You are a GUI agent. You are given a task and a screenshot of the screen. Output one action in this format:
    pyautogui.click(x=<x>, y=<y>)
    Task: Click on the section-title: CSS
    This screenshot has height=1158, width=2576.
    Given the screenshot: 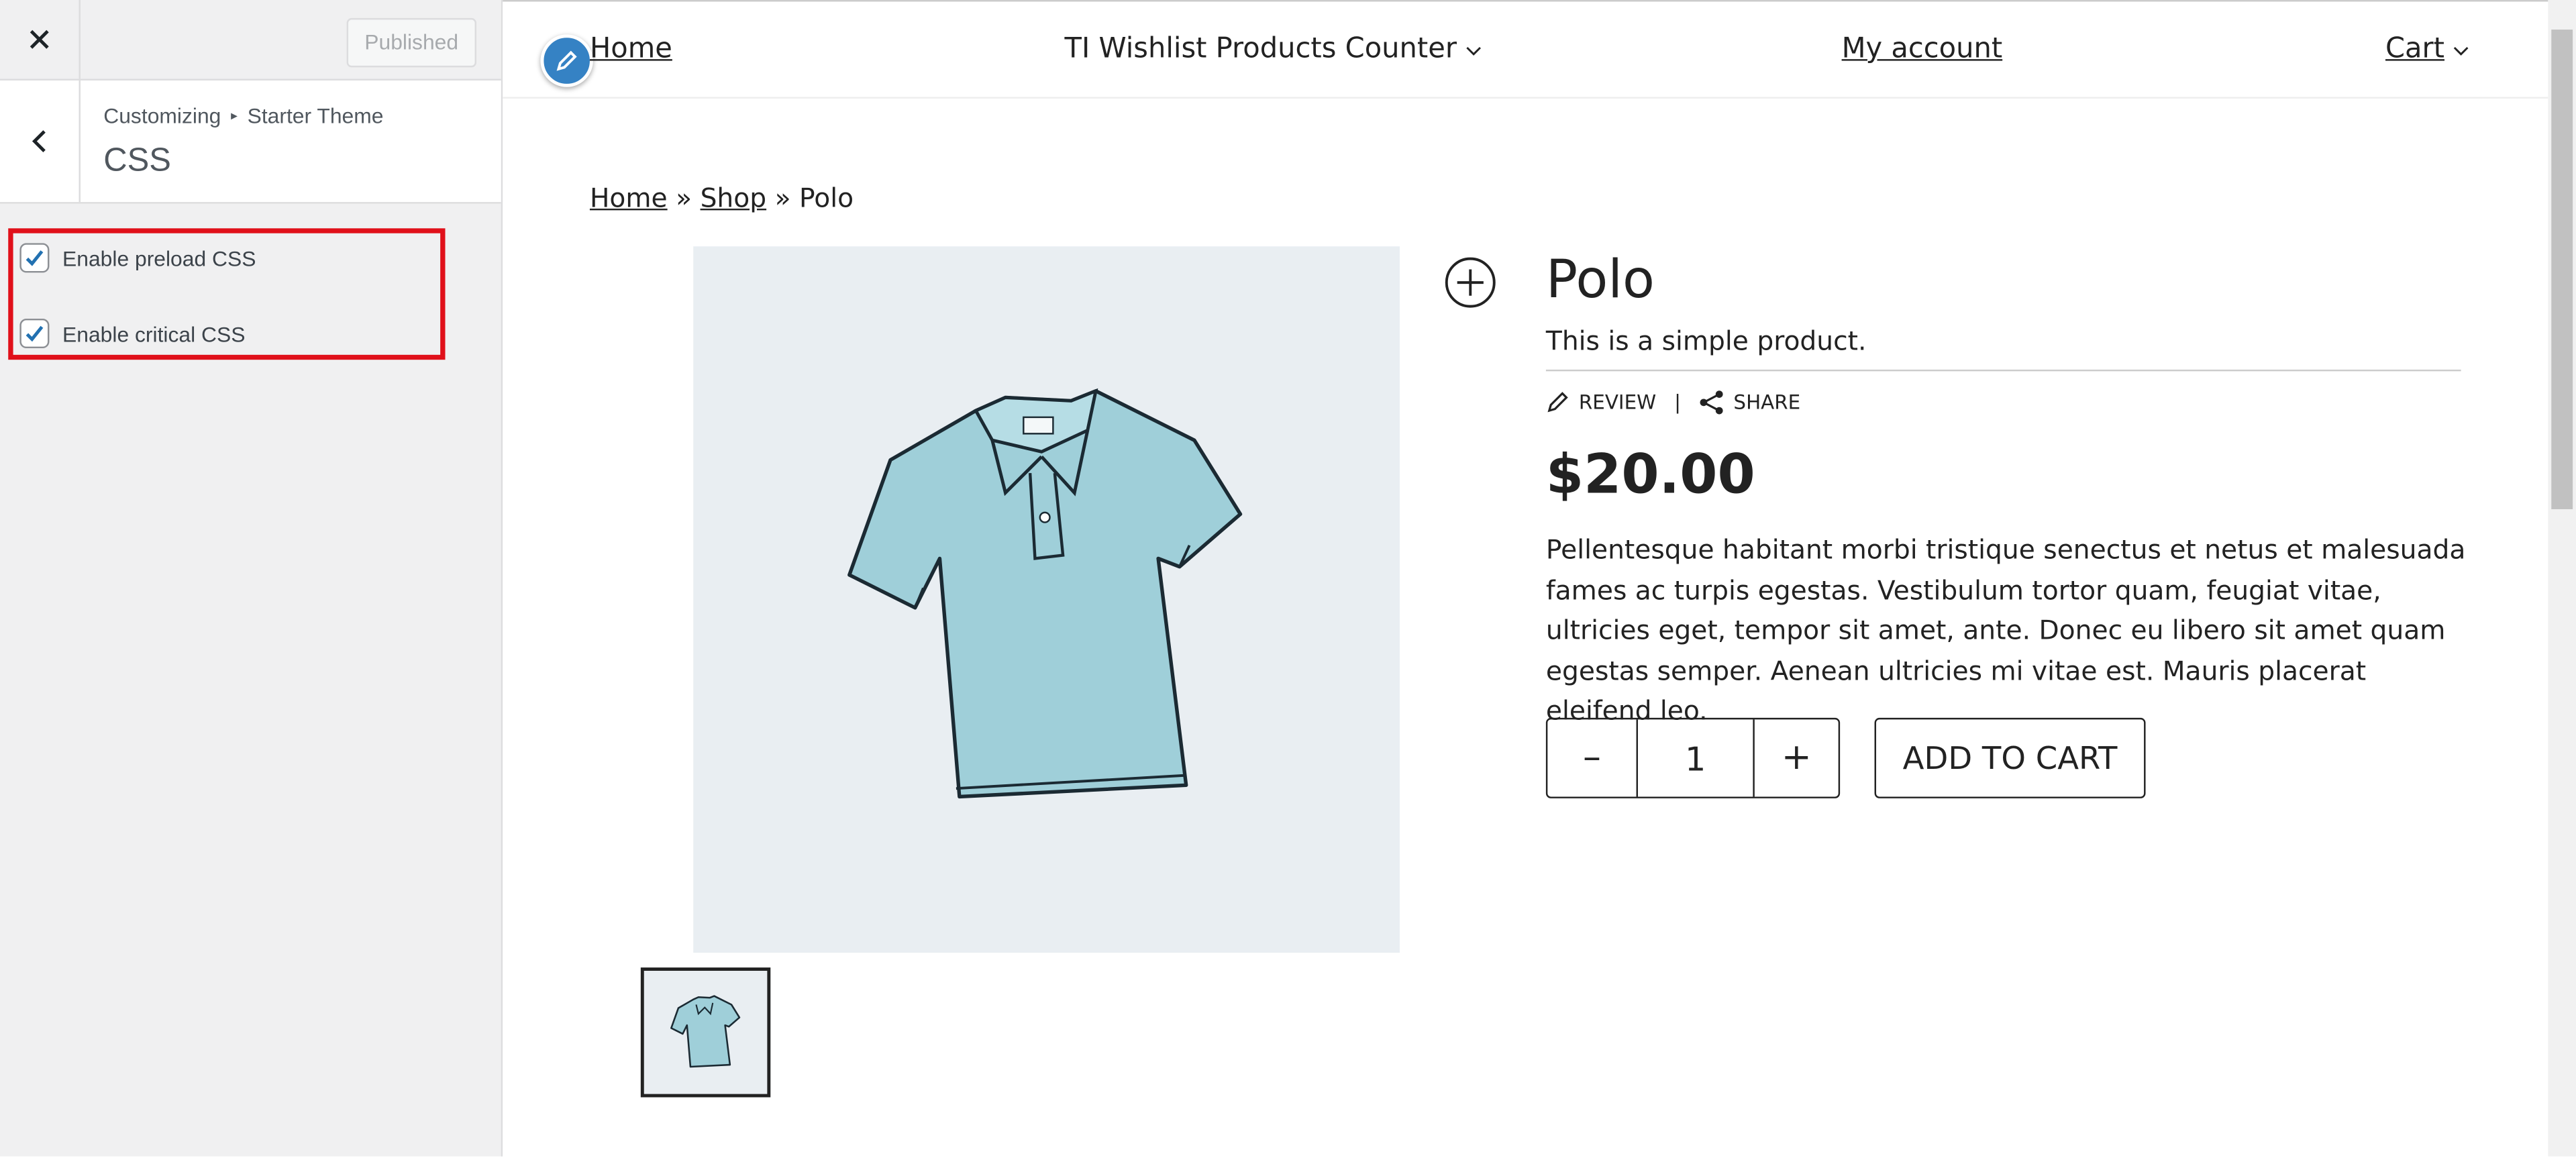 What is the action you would take?
    pyautogui.click(x=137, y=161)
    